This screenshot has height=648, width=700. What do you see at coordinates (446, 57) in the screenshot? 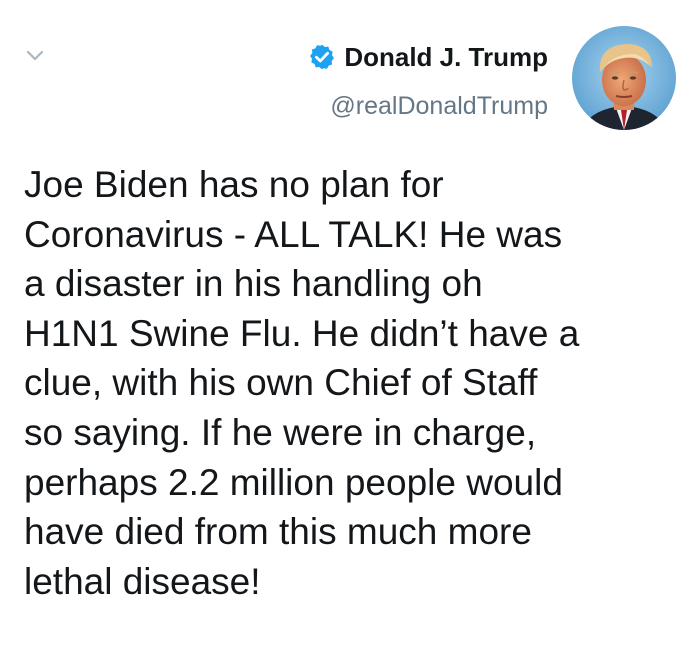
I see `author-display-name: Donald J. Trump` at bounding box center [446, 57].